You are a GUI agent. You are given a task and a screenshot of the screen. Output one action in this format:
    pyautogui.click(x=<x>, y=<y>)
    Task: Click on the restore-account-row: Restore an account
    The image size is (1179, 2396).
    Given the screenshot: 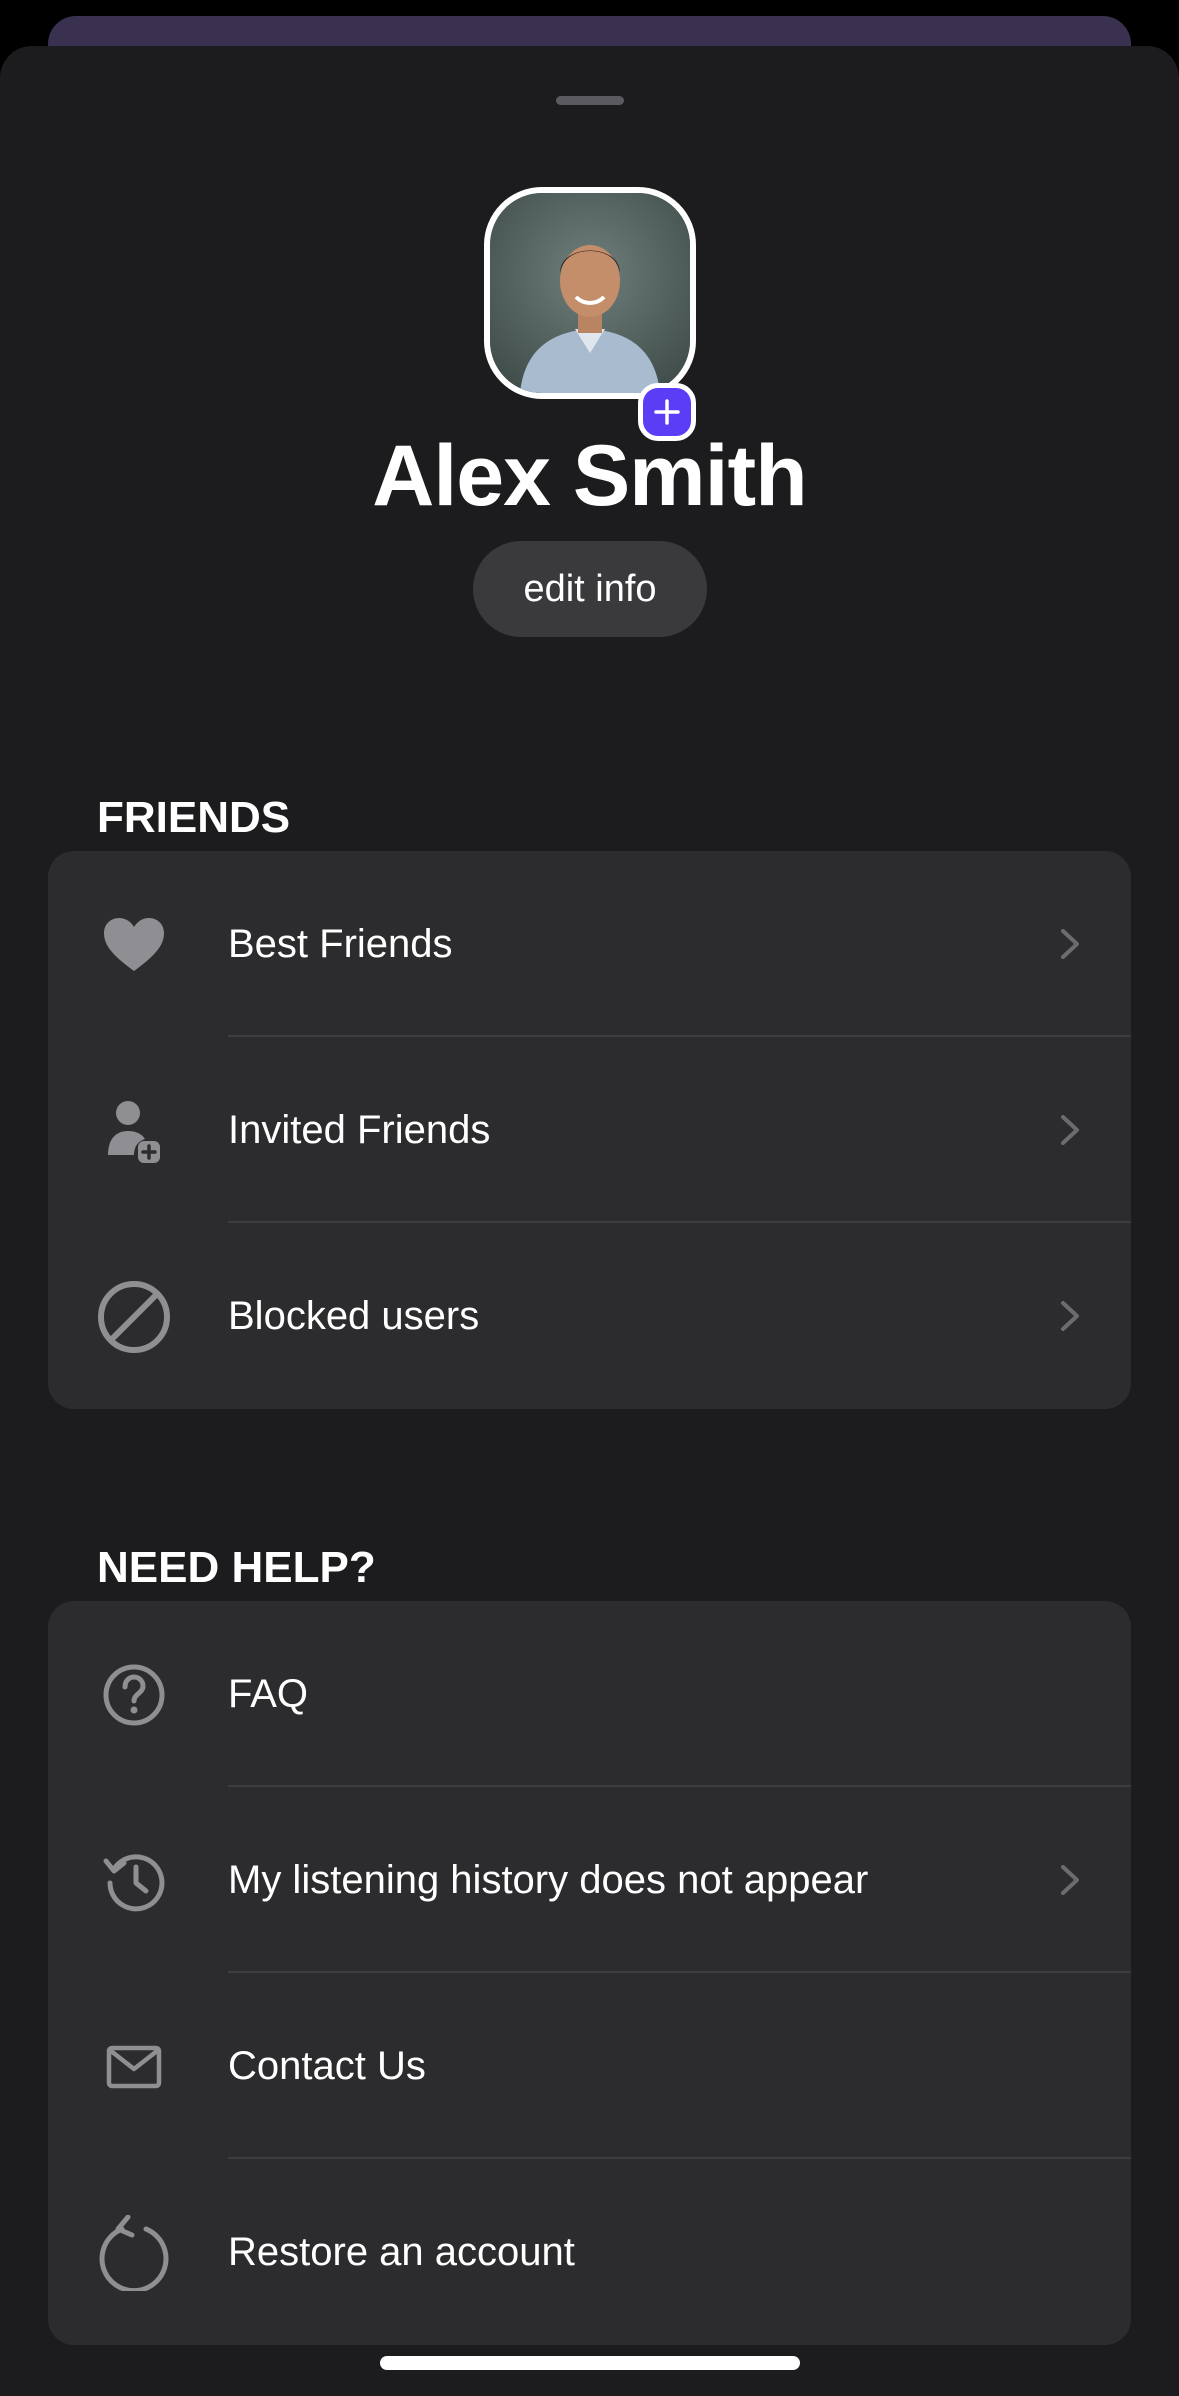 What is the action you would take?
    pyautogui.click(x=589, y=2252)
    